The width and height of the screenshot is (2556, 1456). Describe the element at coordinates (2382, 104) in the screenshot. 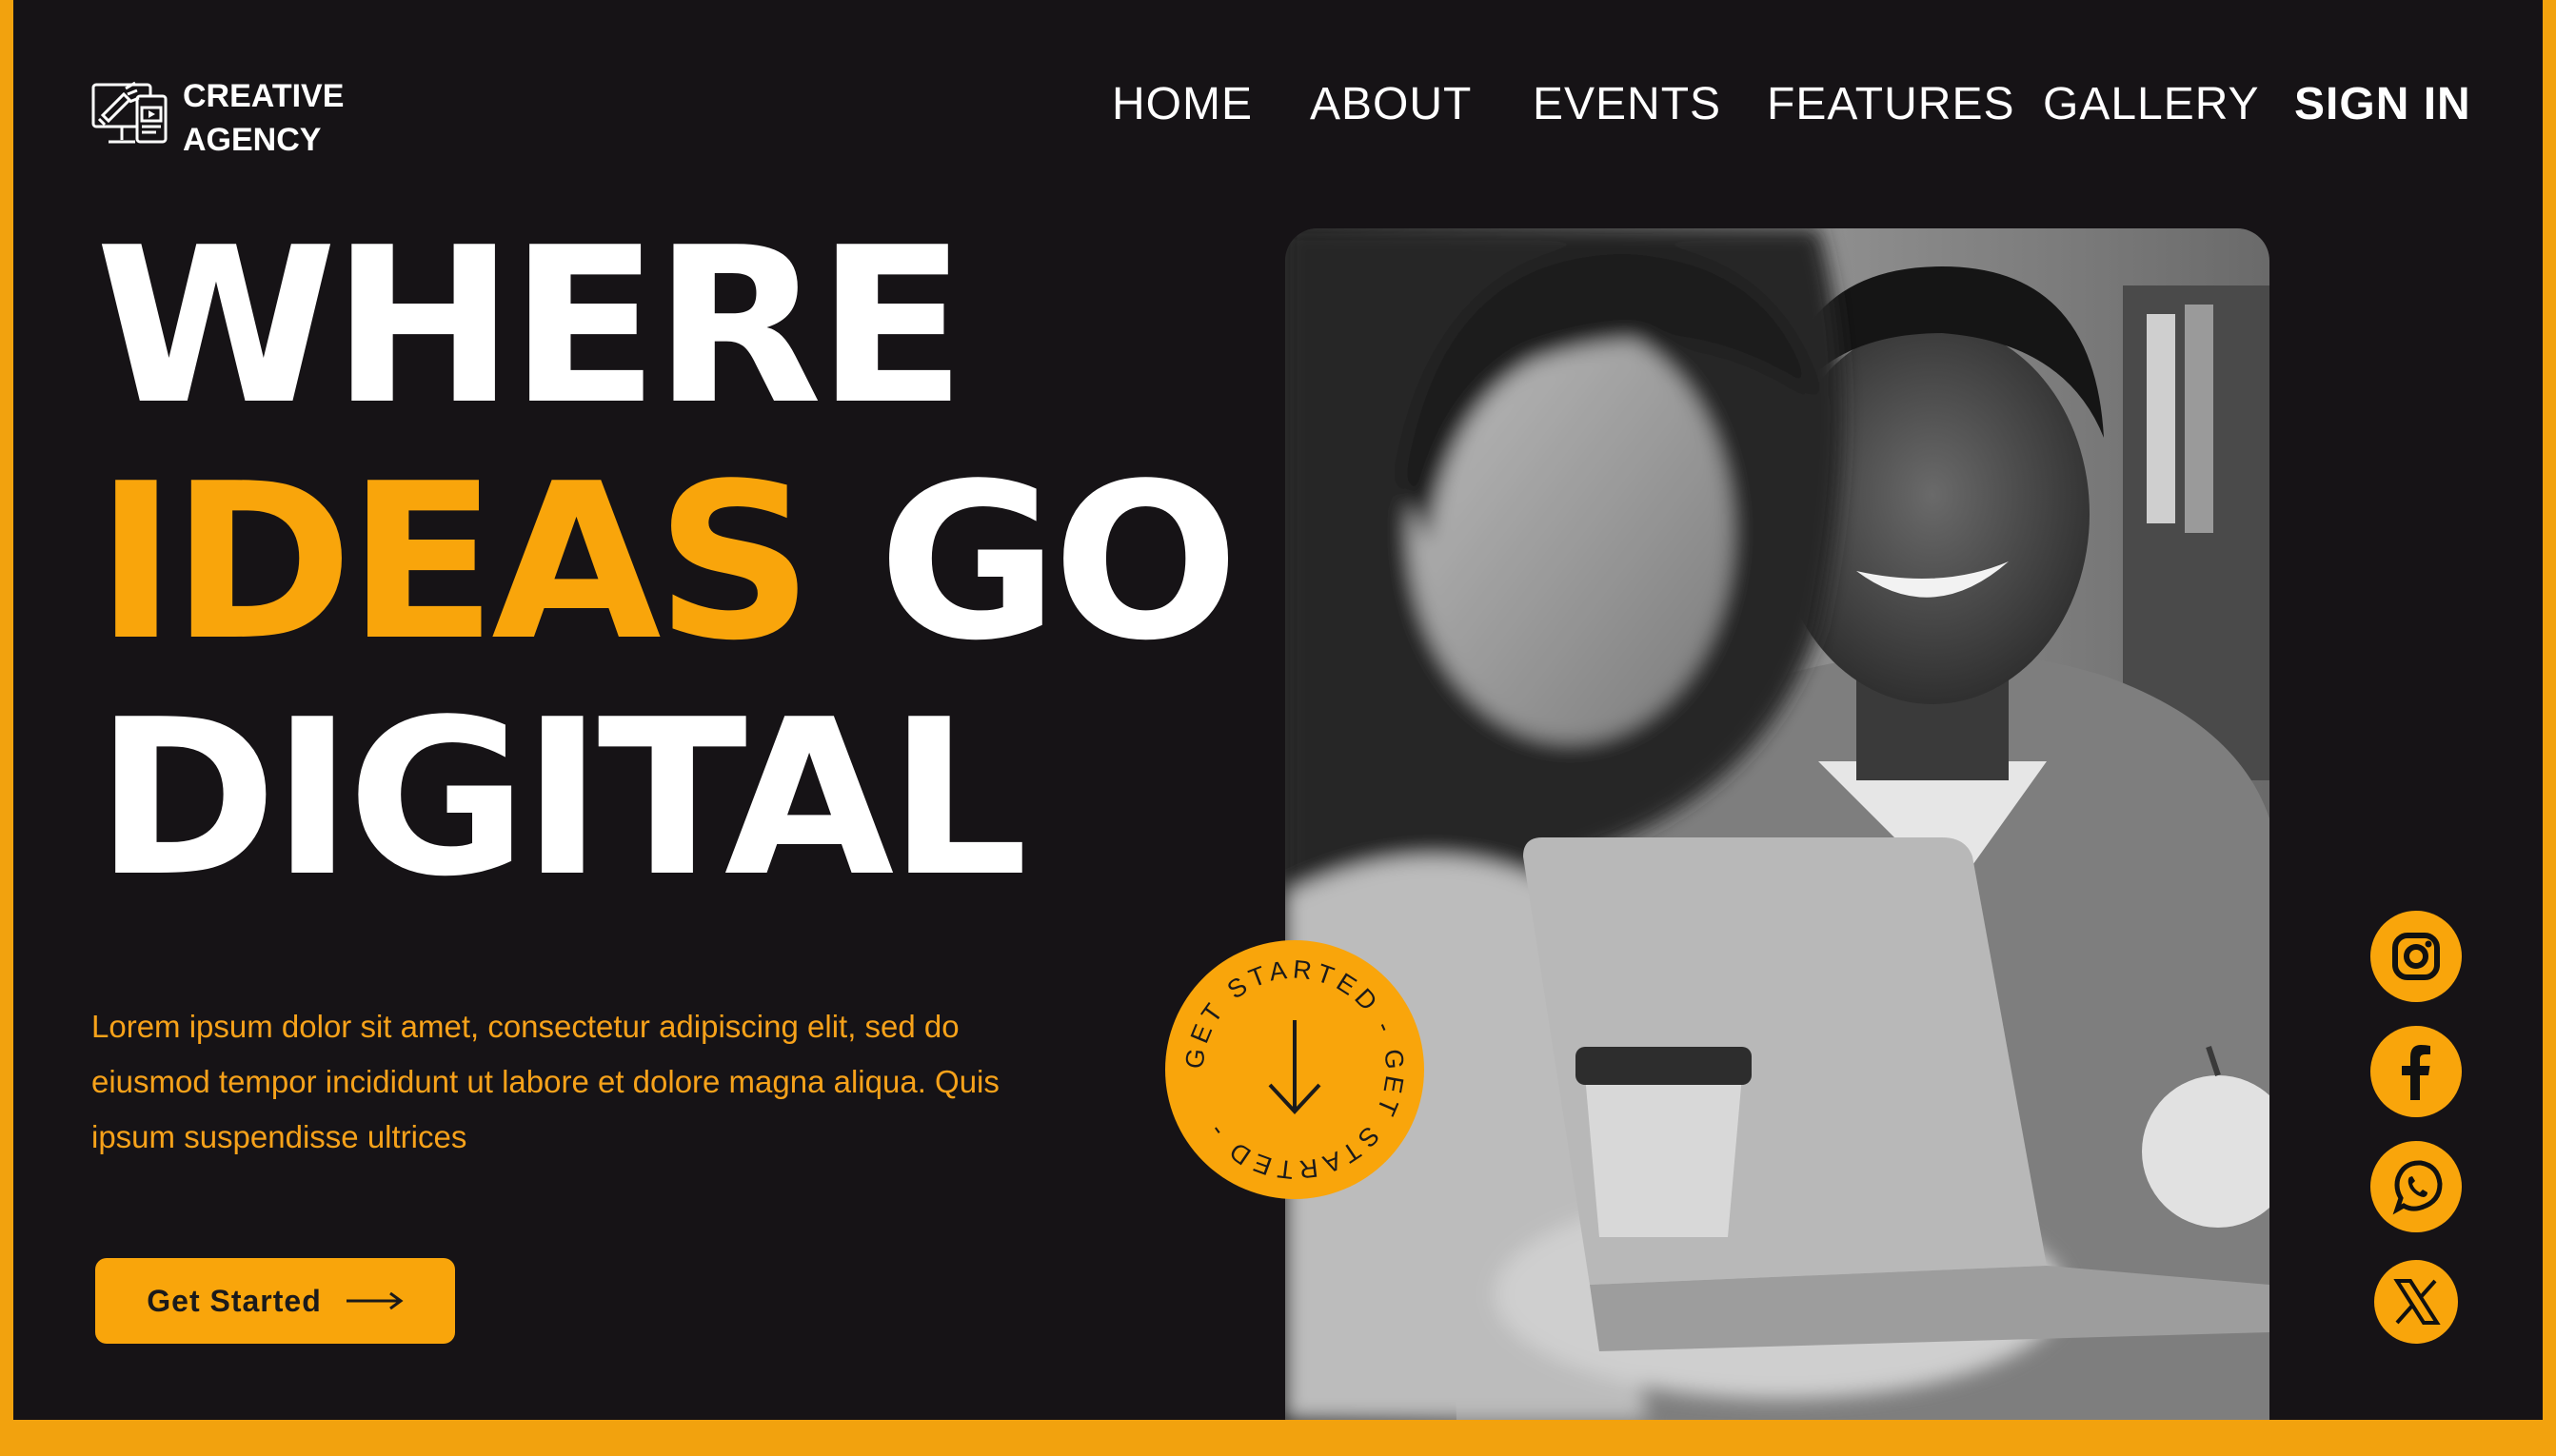

I see `nav-item-sign-in: SIGN IN` at that location.